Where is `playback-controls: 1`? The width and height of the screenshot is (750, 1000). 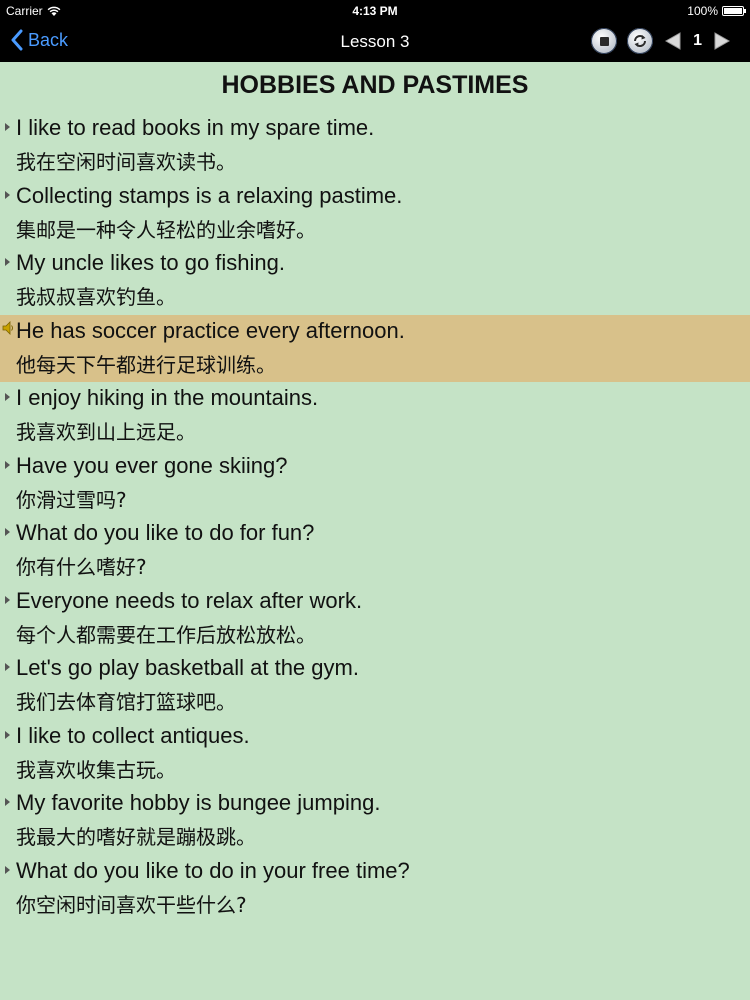
playback-controls: 1 is located at coordinates (661, 41).